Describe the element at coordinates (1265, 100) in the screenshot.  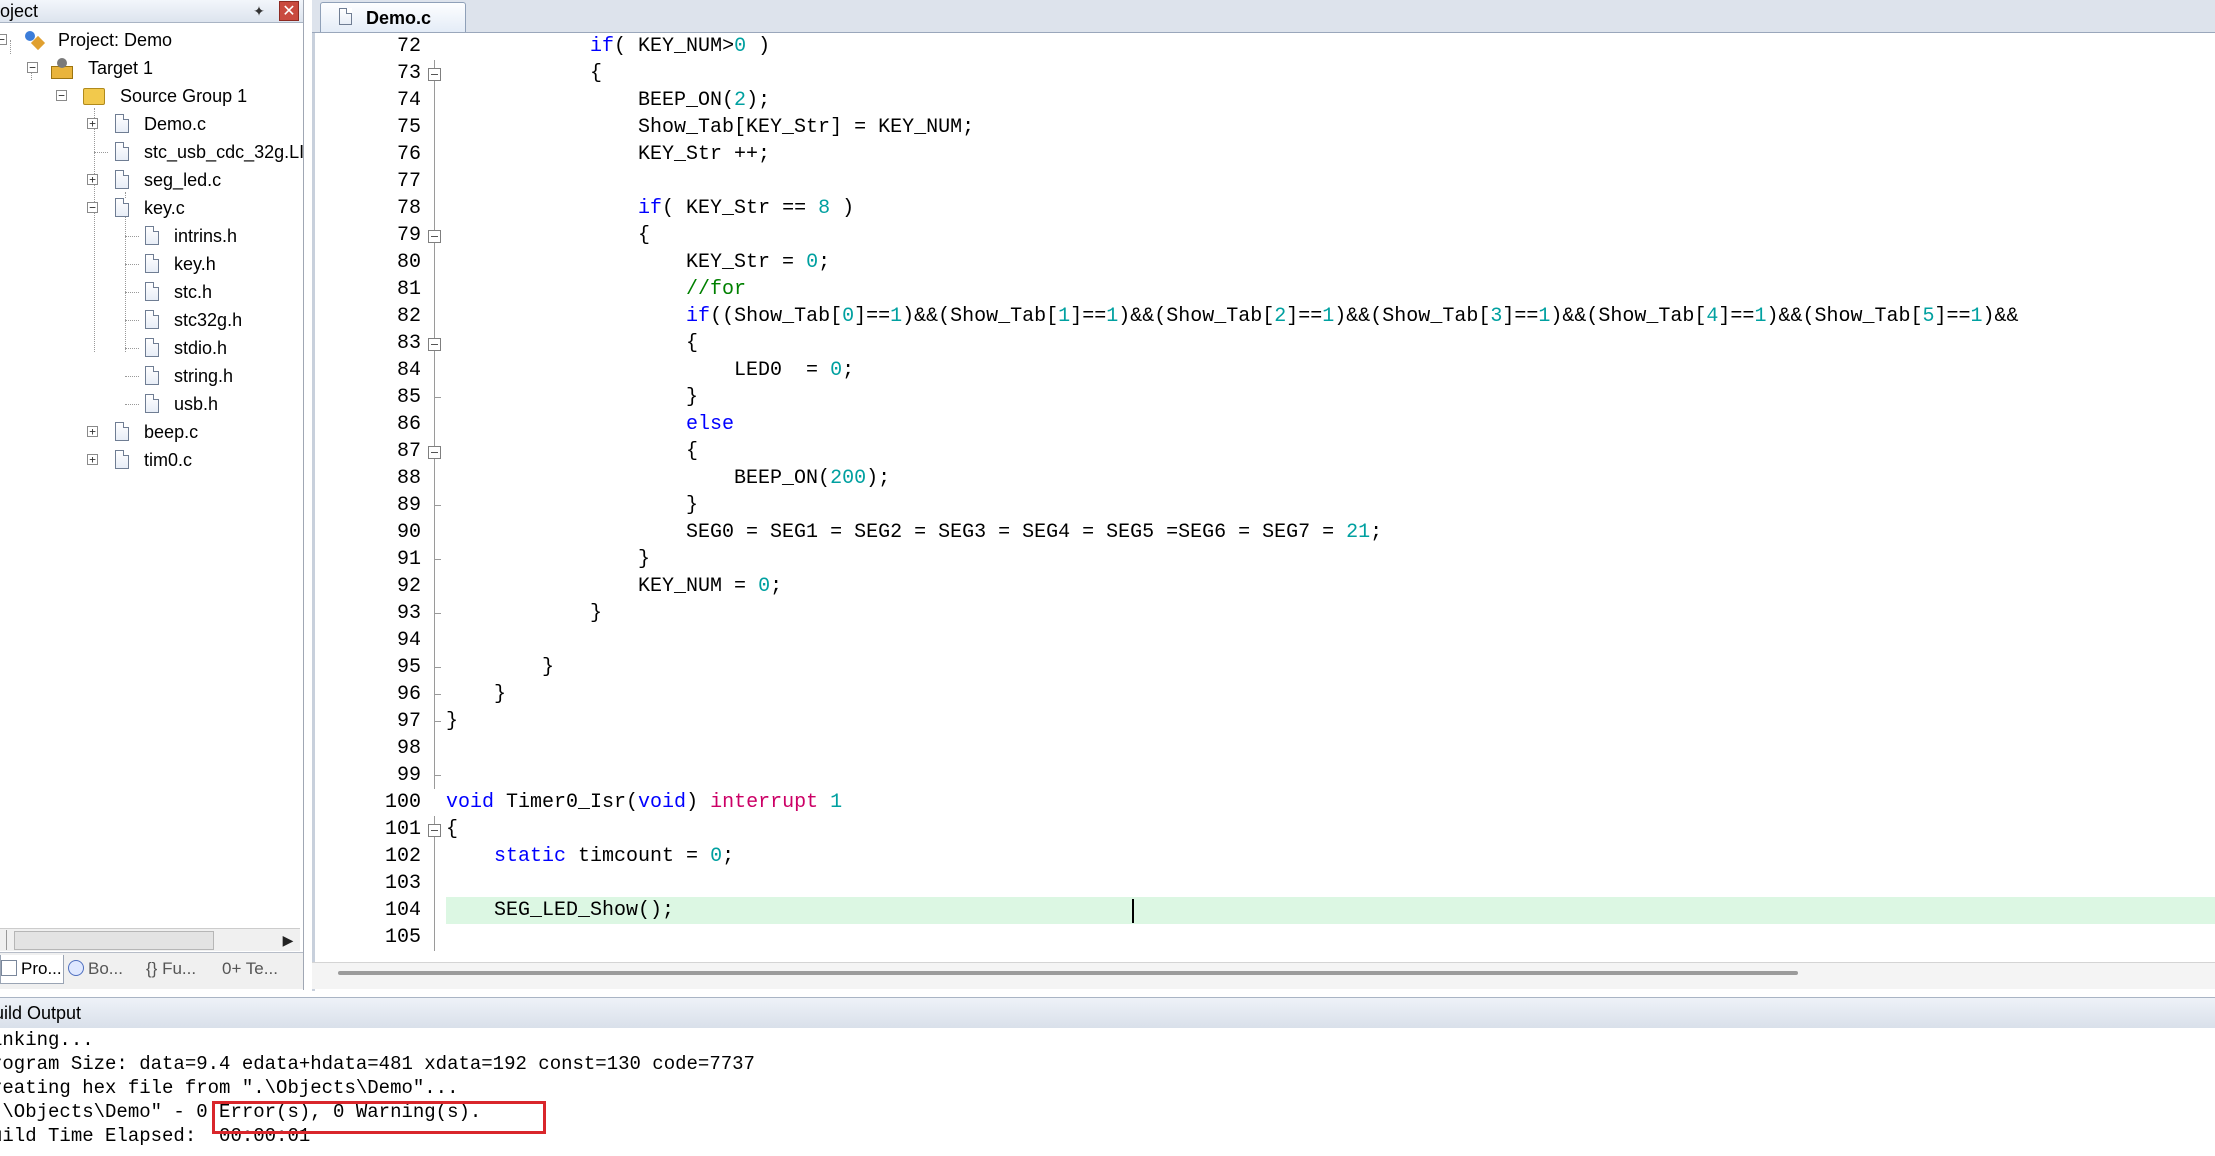
I see `code-line: 74 BEEP_ON(2);` at that location.